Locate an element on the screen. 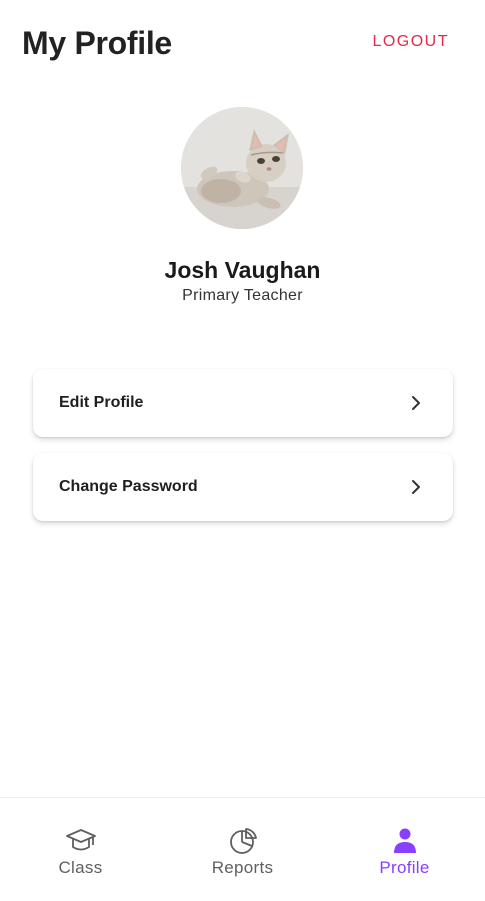 The image size is (485, 901). person-icon is located at coordinates (404, 840).